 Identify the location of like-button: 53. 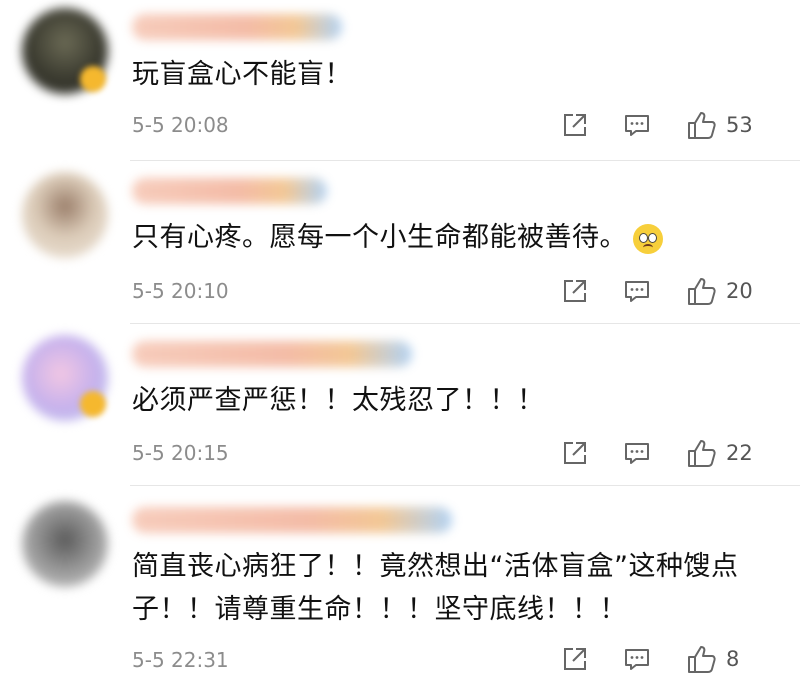
(719, 125).